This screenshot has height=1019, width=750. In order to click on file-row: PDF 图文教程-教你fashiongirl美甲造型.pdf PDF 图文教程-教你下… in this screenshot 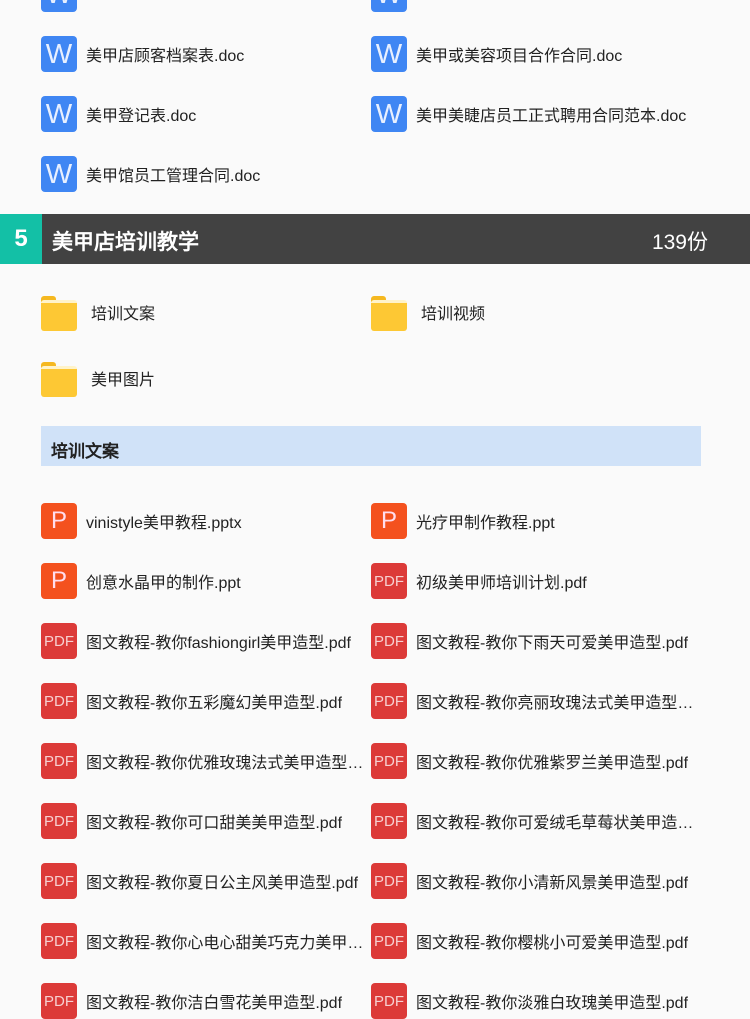, I will do `click(375, 641)`.